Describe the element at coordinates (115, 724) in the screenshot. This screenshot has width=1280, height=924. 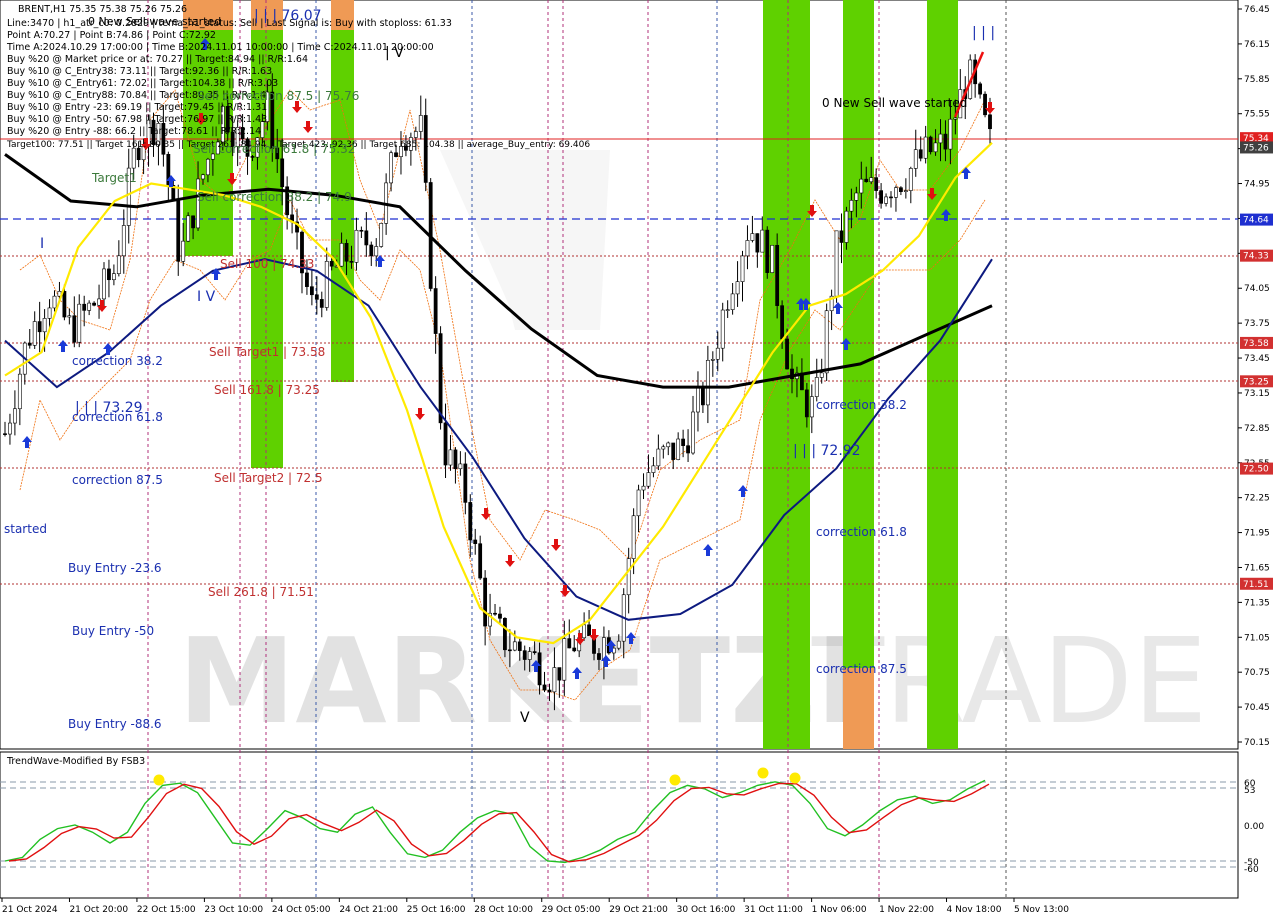
I see `buy-entry-label: Buy Entry -88.6` at that location.